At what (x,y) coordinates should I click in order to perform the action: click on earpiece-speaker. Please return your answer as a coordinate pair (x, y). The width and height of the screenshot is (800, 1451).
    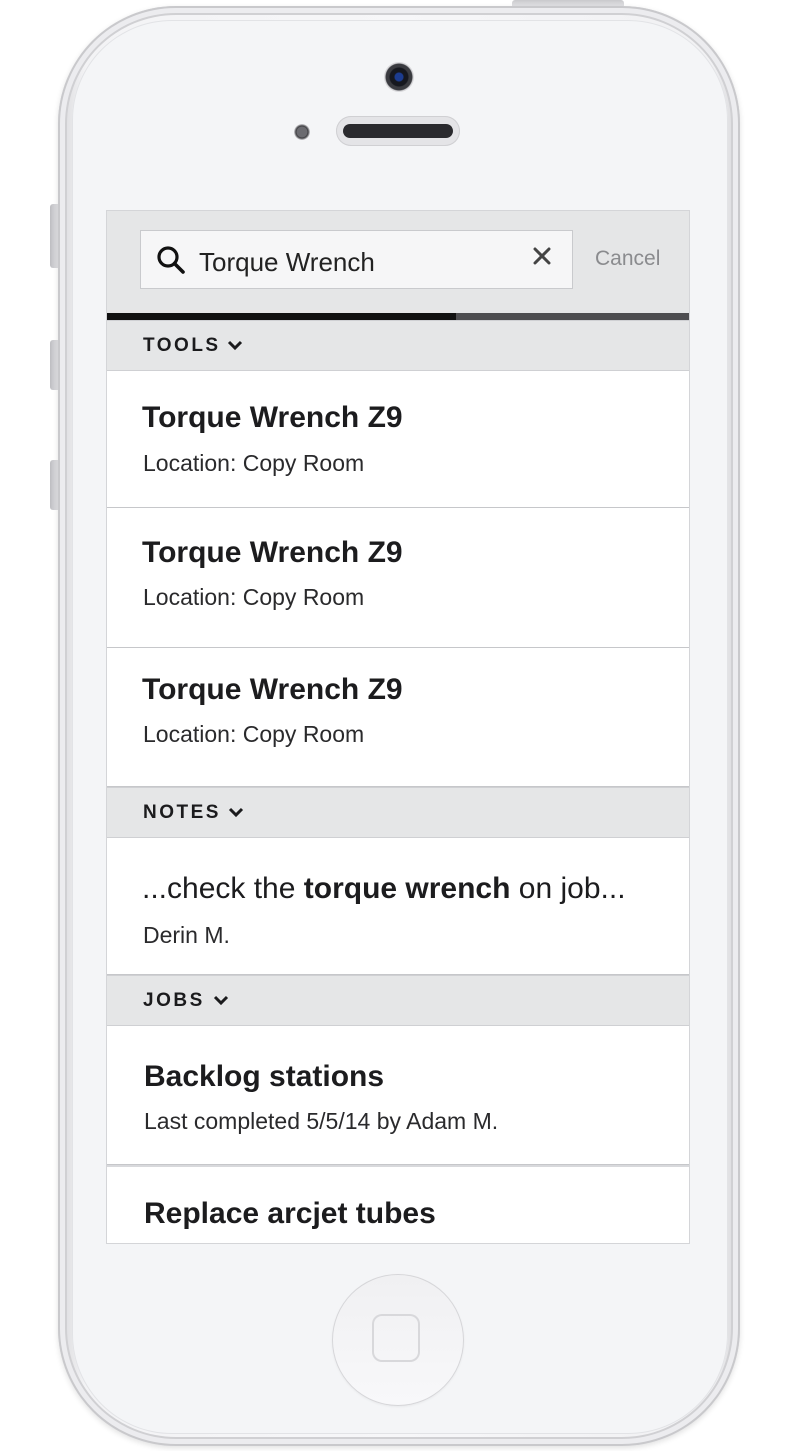
    Looking at the image, I should click on (398, 131).